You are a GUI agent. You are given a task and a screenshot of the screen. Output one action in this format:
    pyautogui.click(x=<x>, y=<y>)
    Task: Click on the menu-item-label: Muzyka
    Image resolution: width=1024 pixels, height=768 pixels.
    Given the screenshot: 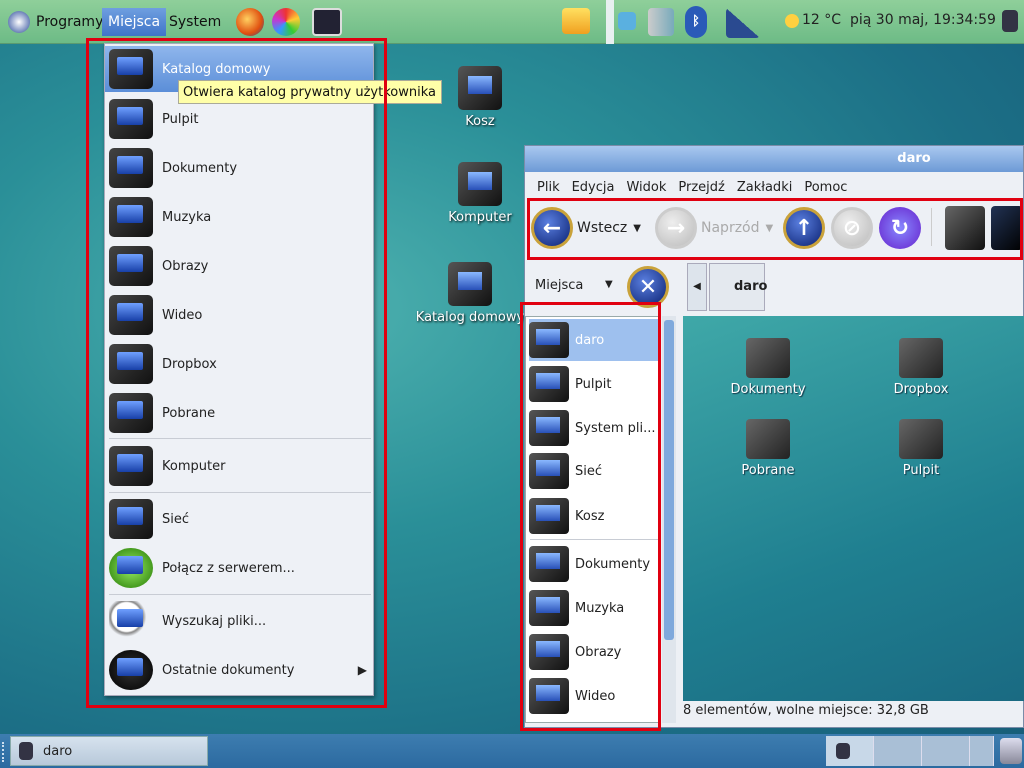 What is the action you would take?
    pyautogui.click(x=187, y=217)
    